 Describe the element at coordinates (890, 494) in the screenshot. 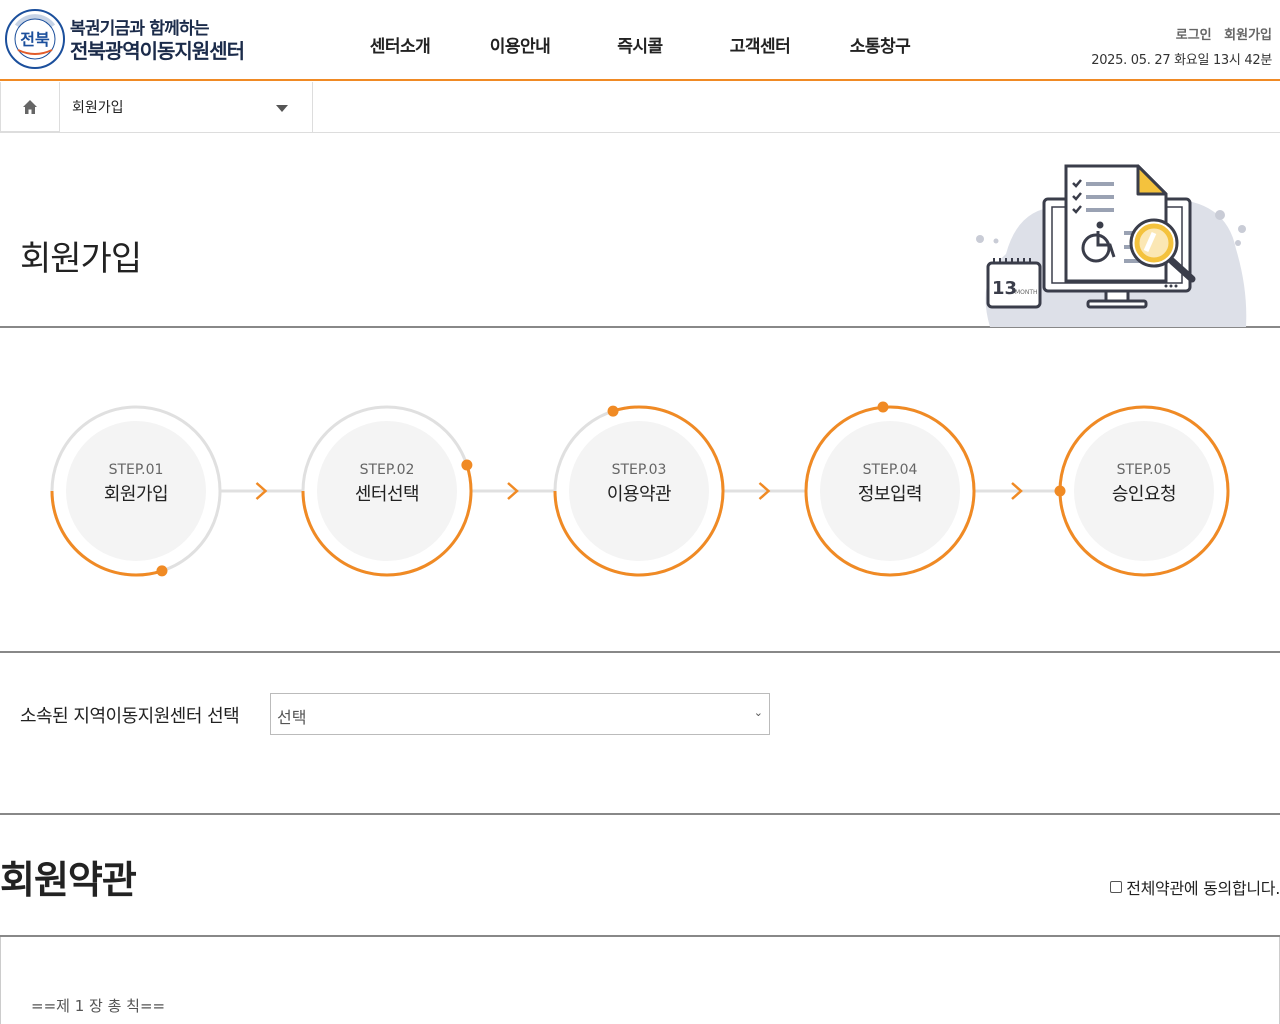

I see `step-name: 정보입력` at that location.